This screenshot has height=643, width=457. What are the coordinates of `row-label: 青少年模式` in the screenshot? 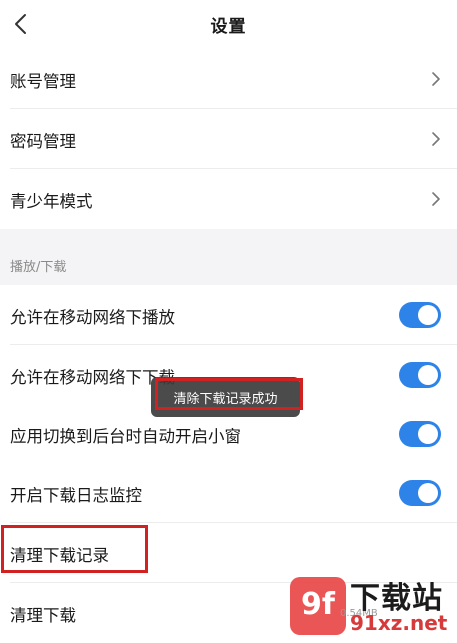 It's located at (51, 201).